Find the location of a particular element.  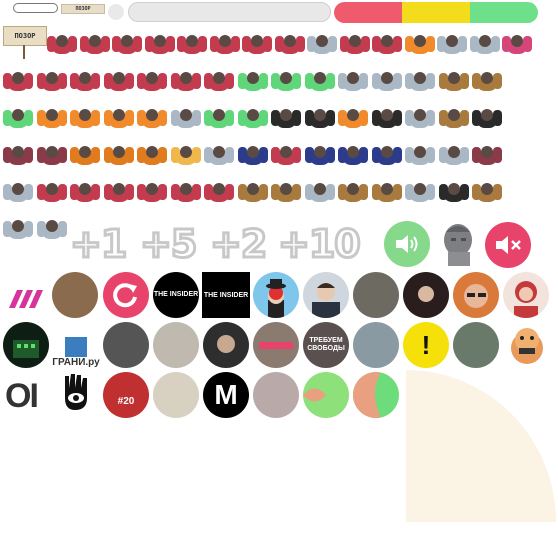

avatar-woman-dark is located at coordinates (426, 295).